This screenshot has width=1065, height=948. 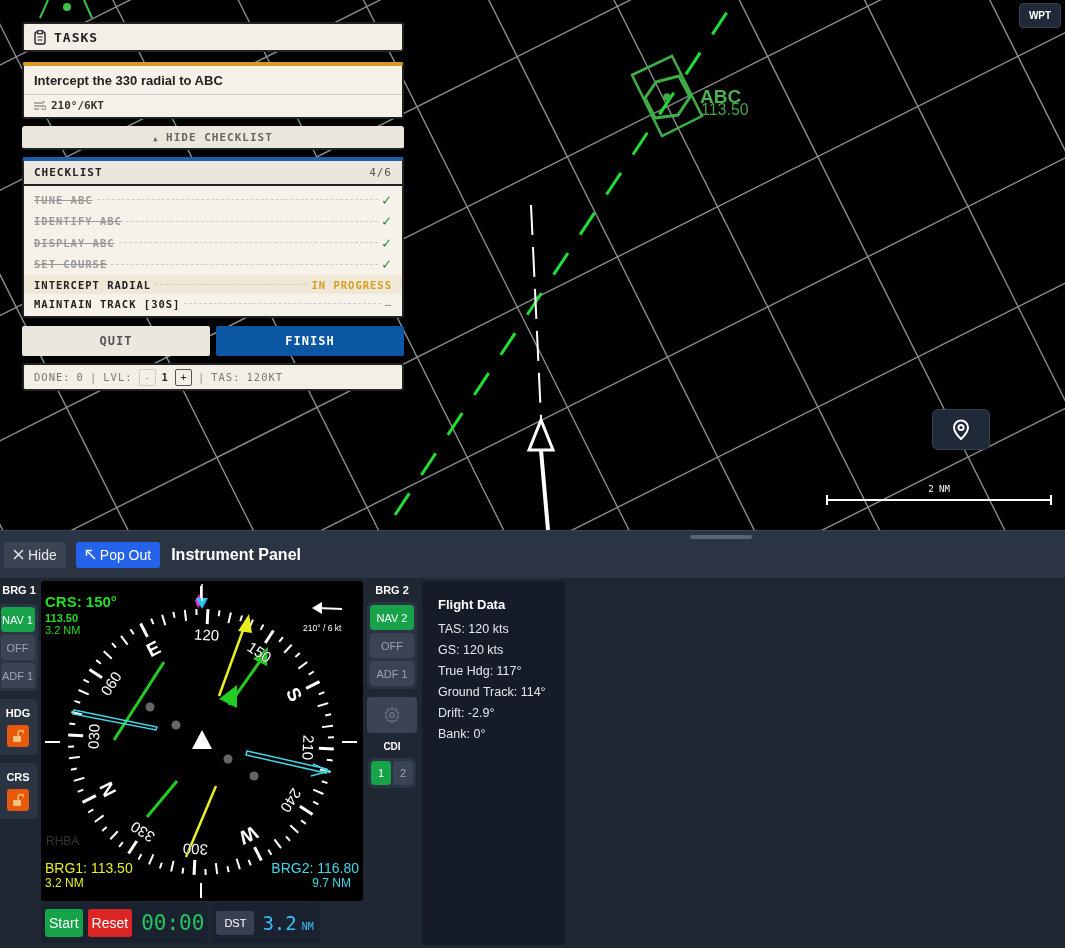 What do you see at coordinates (68, 172) in the screenshot?
I see `checklist-title: CHECKLIST` at bounding box center [68, 172].